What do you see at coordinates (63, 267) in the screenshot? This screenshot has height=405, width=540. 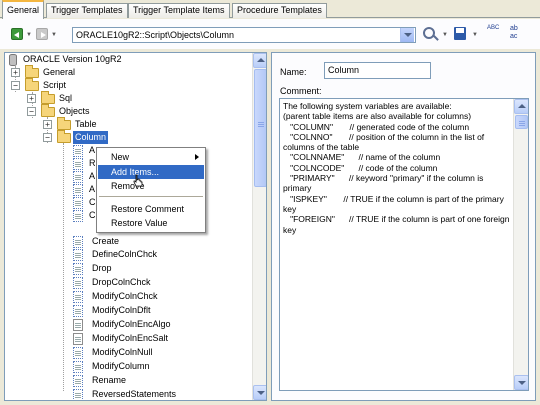 I see `tree-line` at bounding box center [63, 267].